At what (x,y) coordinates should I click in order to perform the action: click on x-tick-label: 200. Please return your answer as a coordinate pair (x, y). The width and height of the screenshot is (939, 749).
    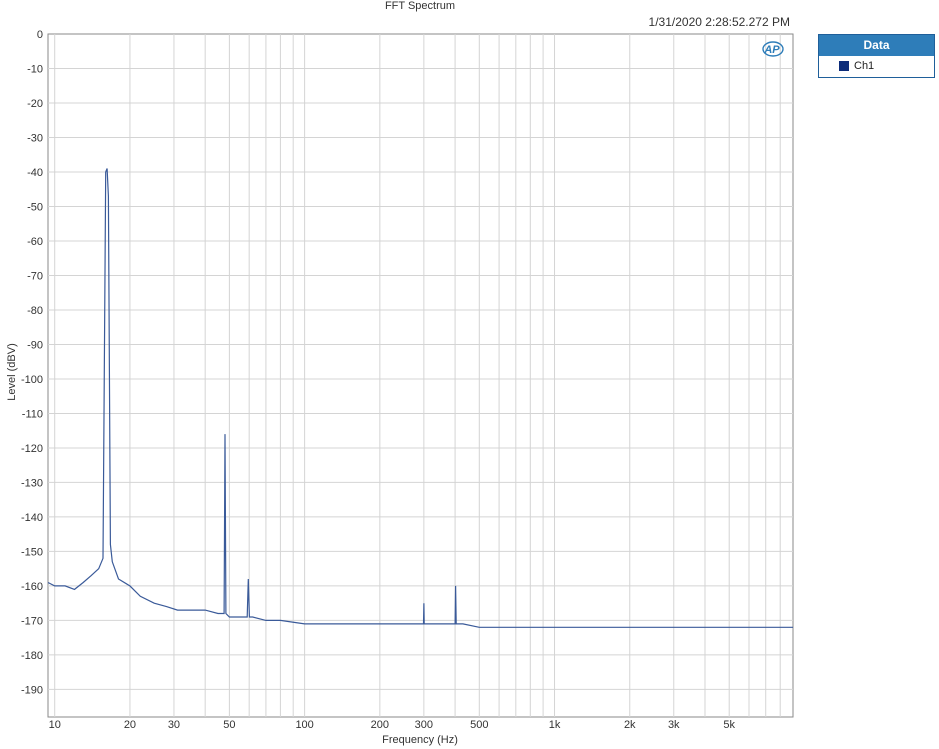
    Looking at the image, I should click on (380, 725).